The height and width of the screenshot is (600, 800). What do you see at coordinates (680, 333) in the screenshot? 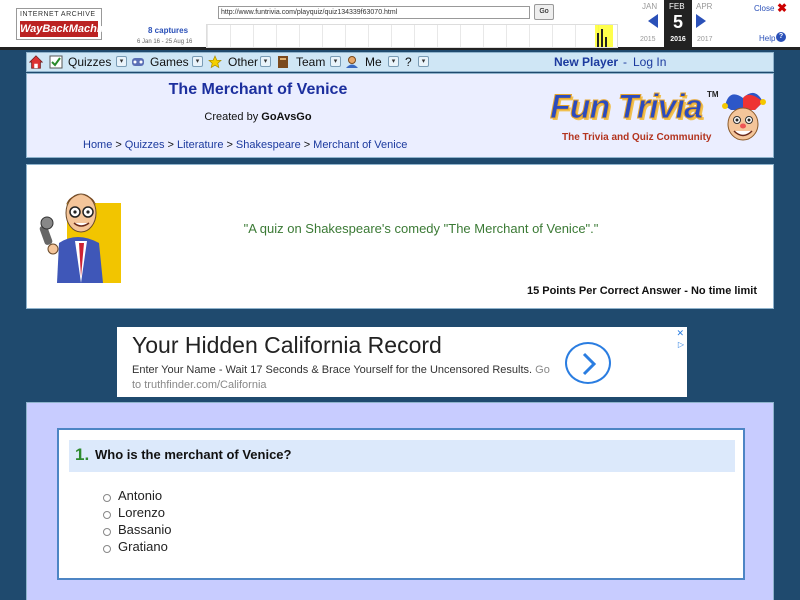
I see `ad-close-icon: ✕` at bounding box center [680, 333].